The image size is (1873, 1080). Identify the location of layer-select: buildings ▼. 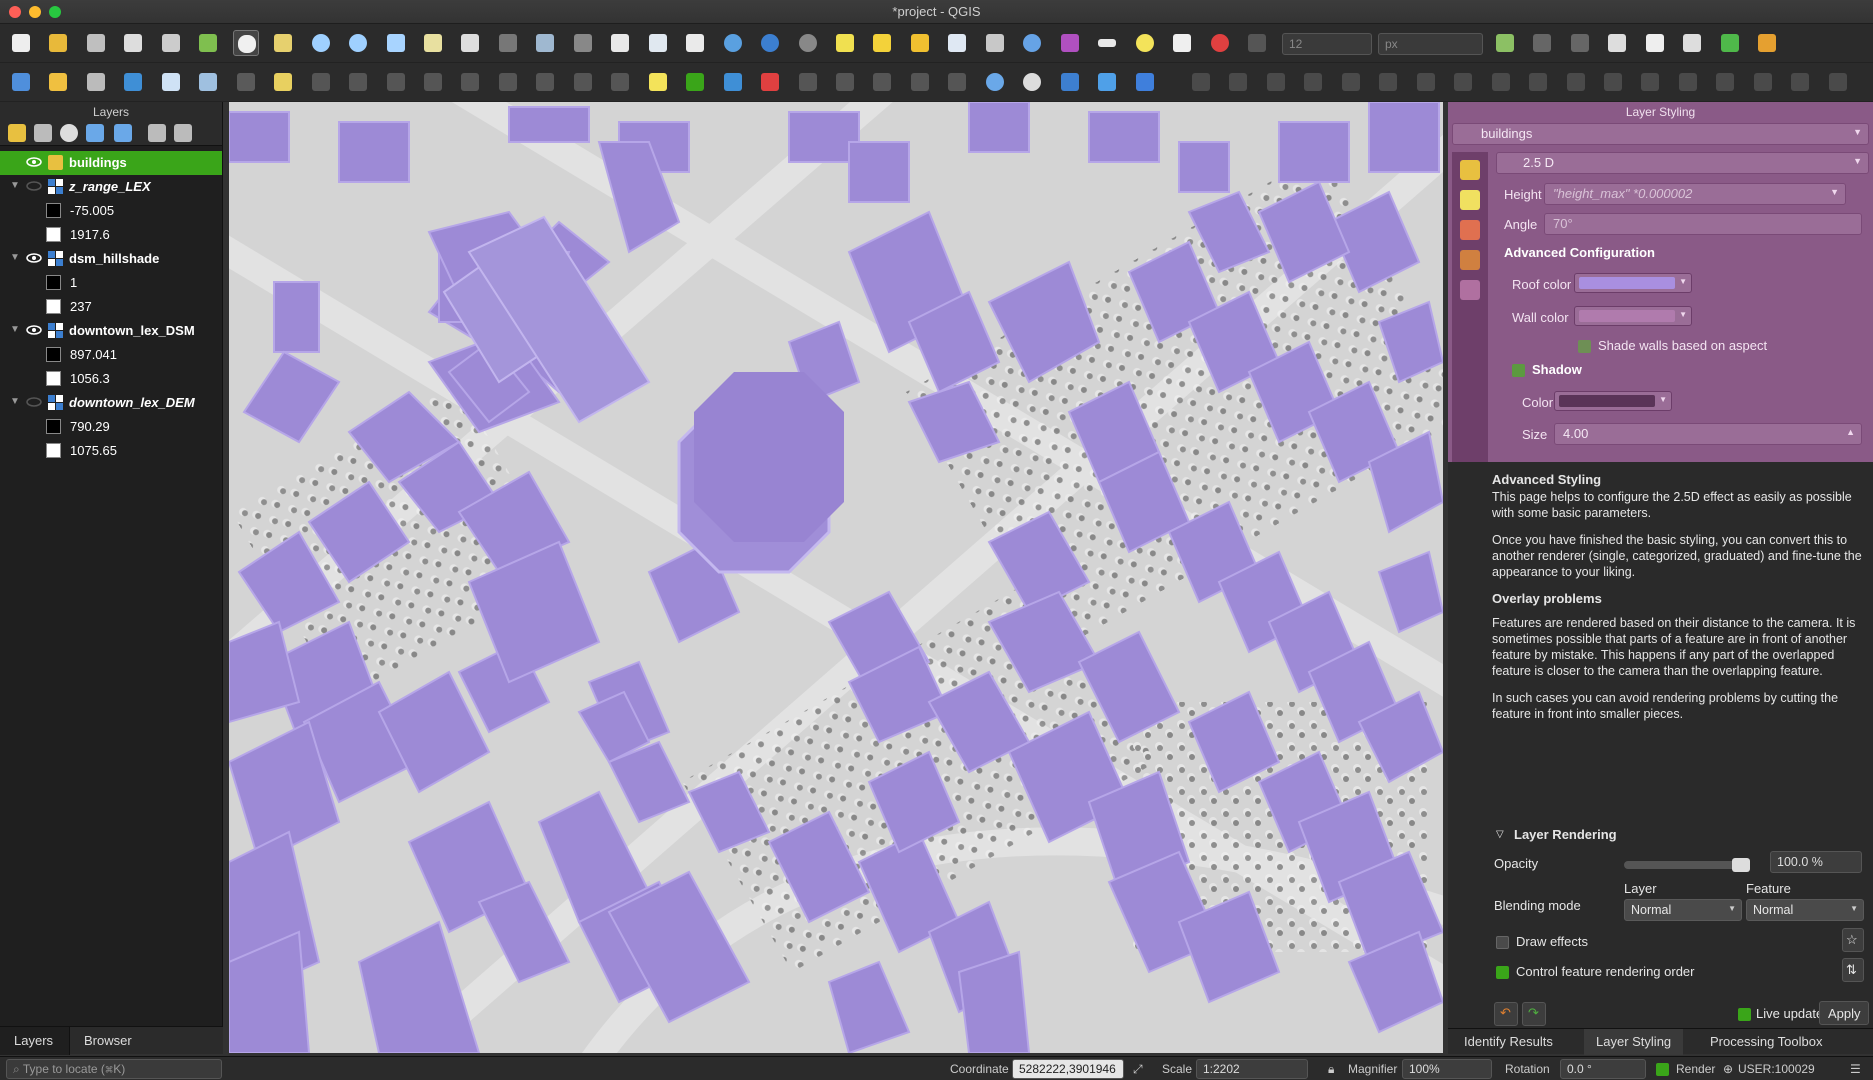
(1660, 134).